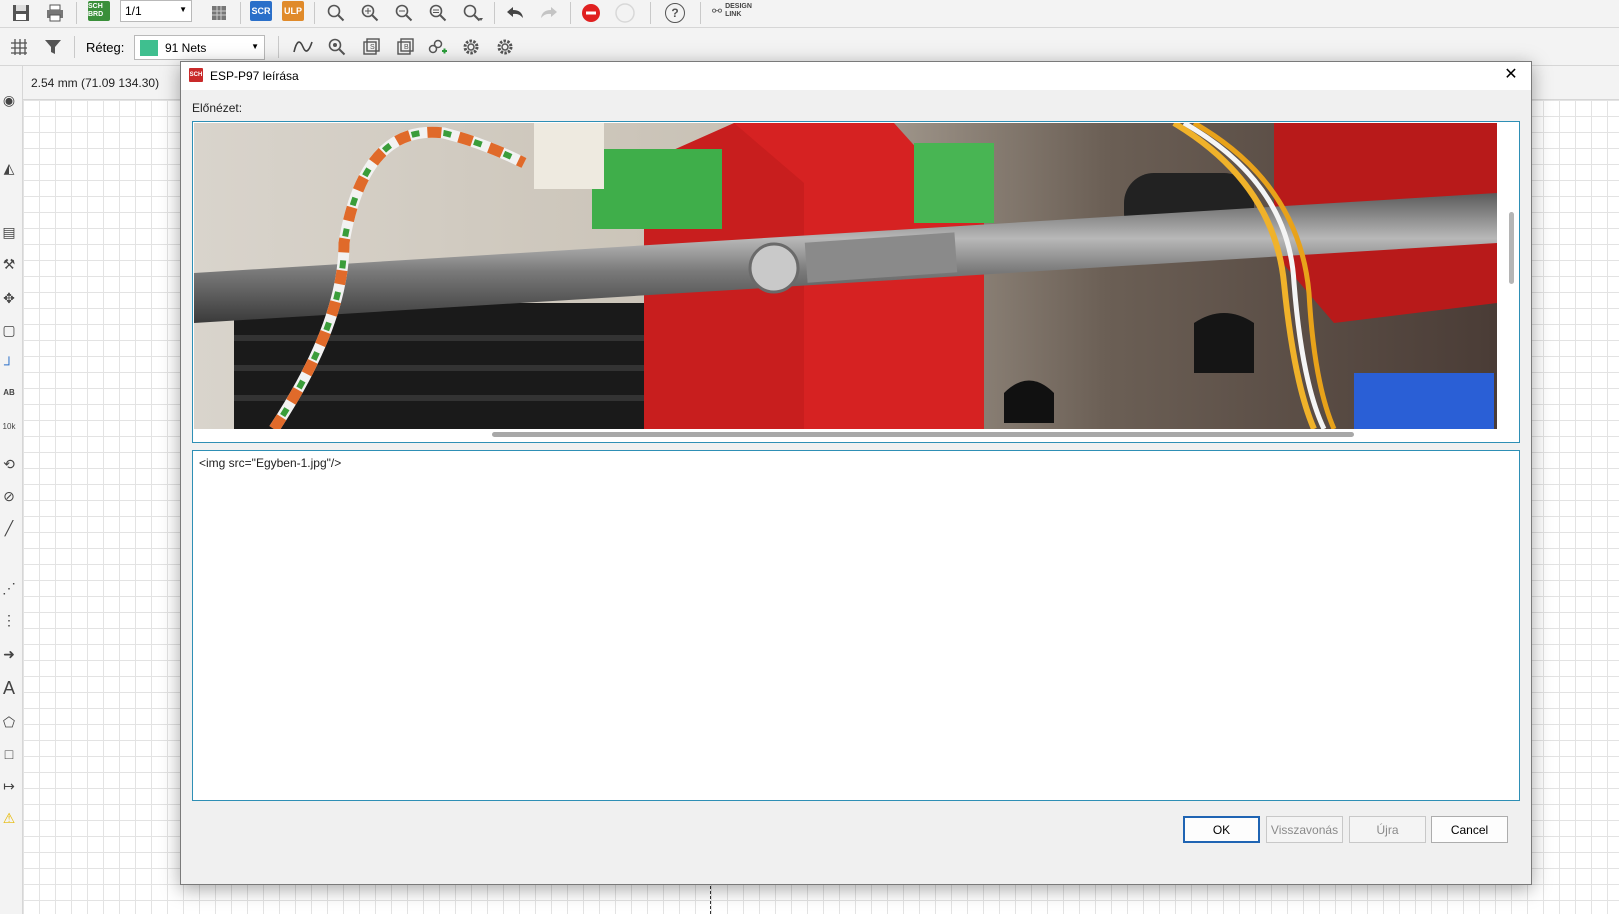  I want to click on mirror-icon: ◭, so click(9, 168).